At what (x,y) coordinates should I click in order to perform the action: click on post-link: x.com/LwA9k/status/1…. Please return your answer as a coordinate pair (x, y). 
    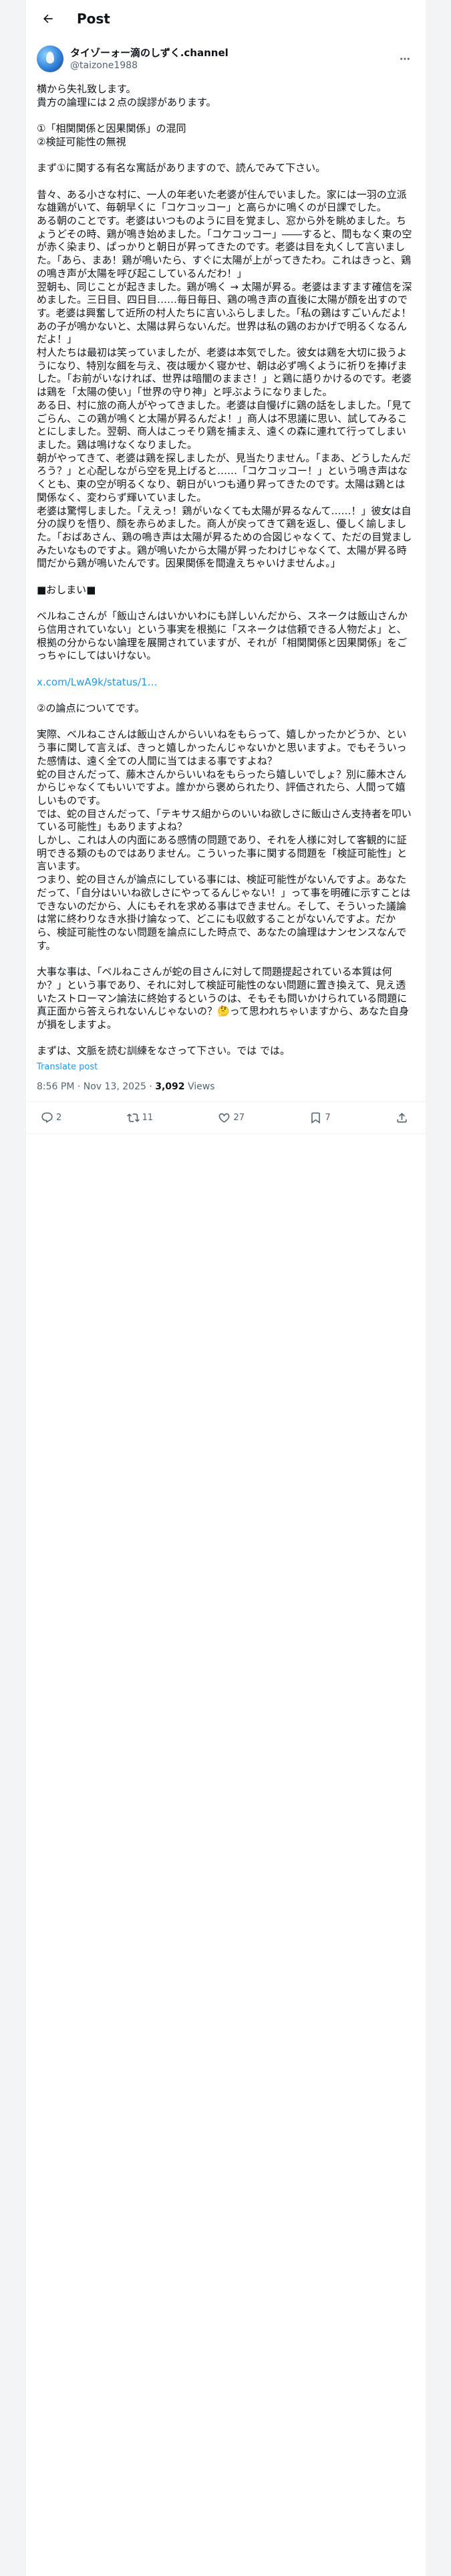
    Looking at the image, I should click on (97, 682).